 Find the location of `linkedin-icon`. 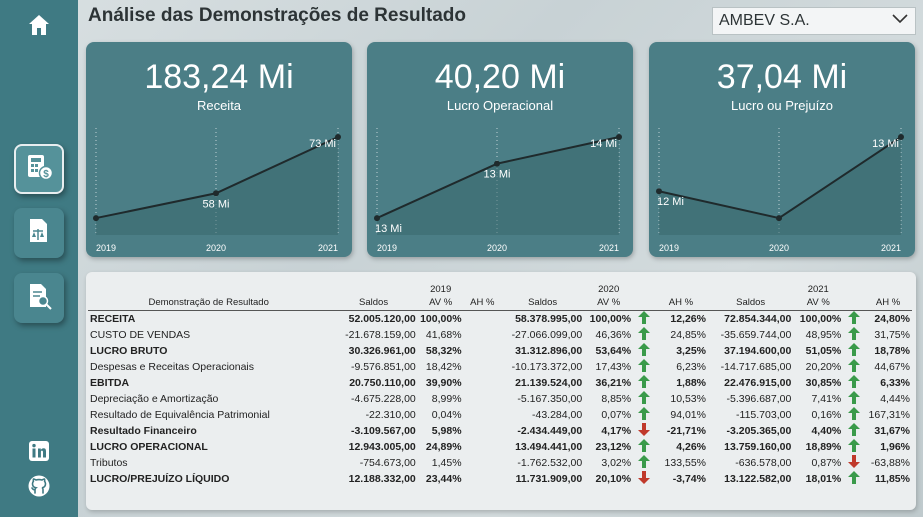

linkedin-icon is located at coordinates (39, 451).